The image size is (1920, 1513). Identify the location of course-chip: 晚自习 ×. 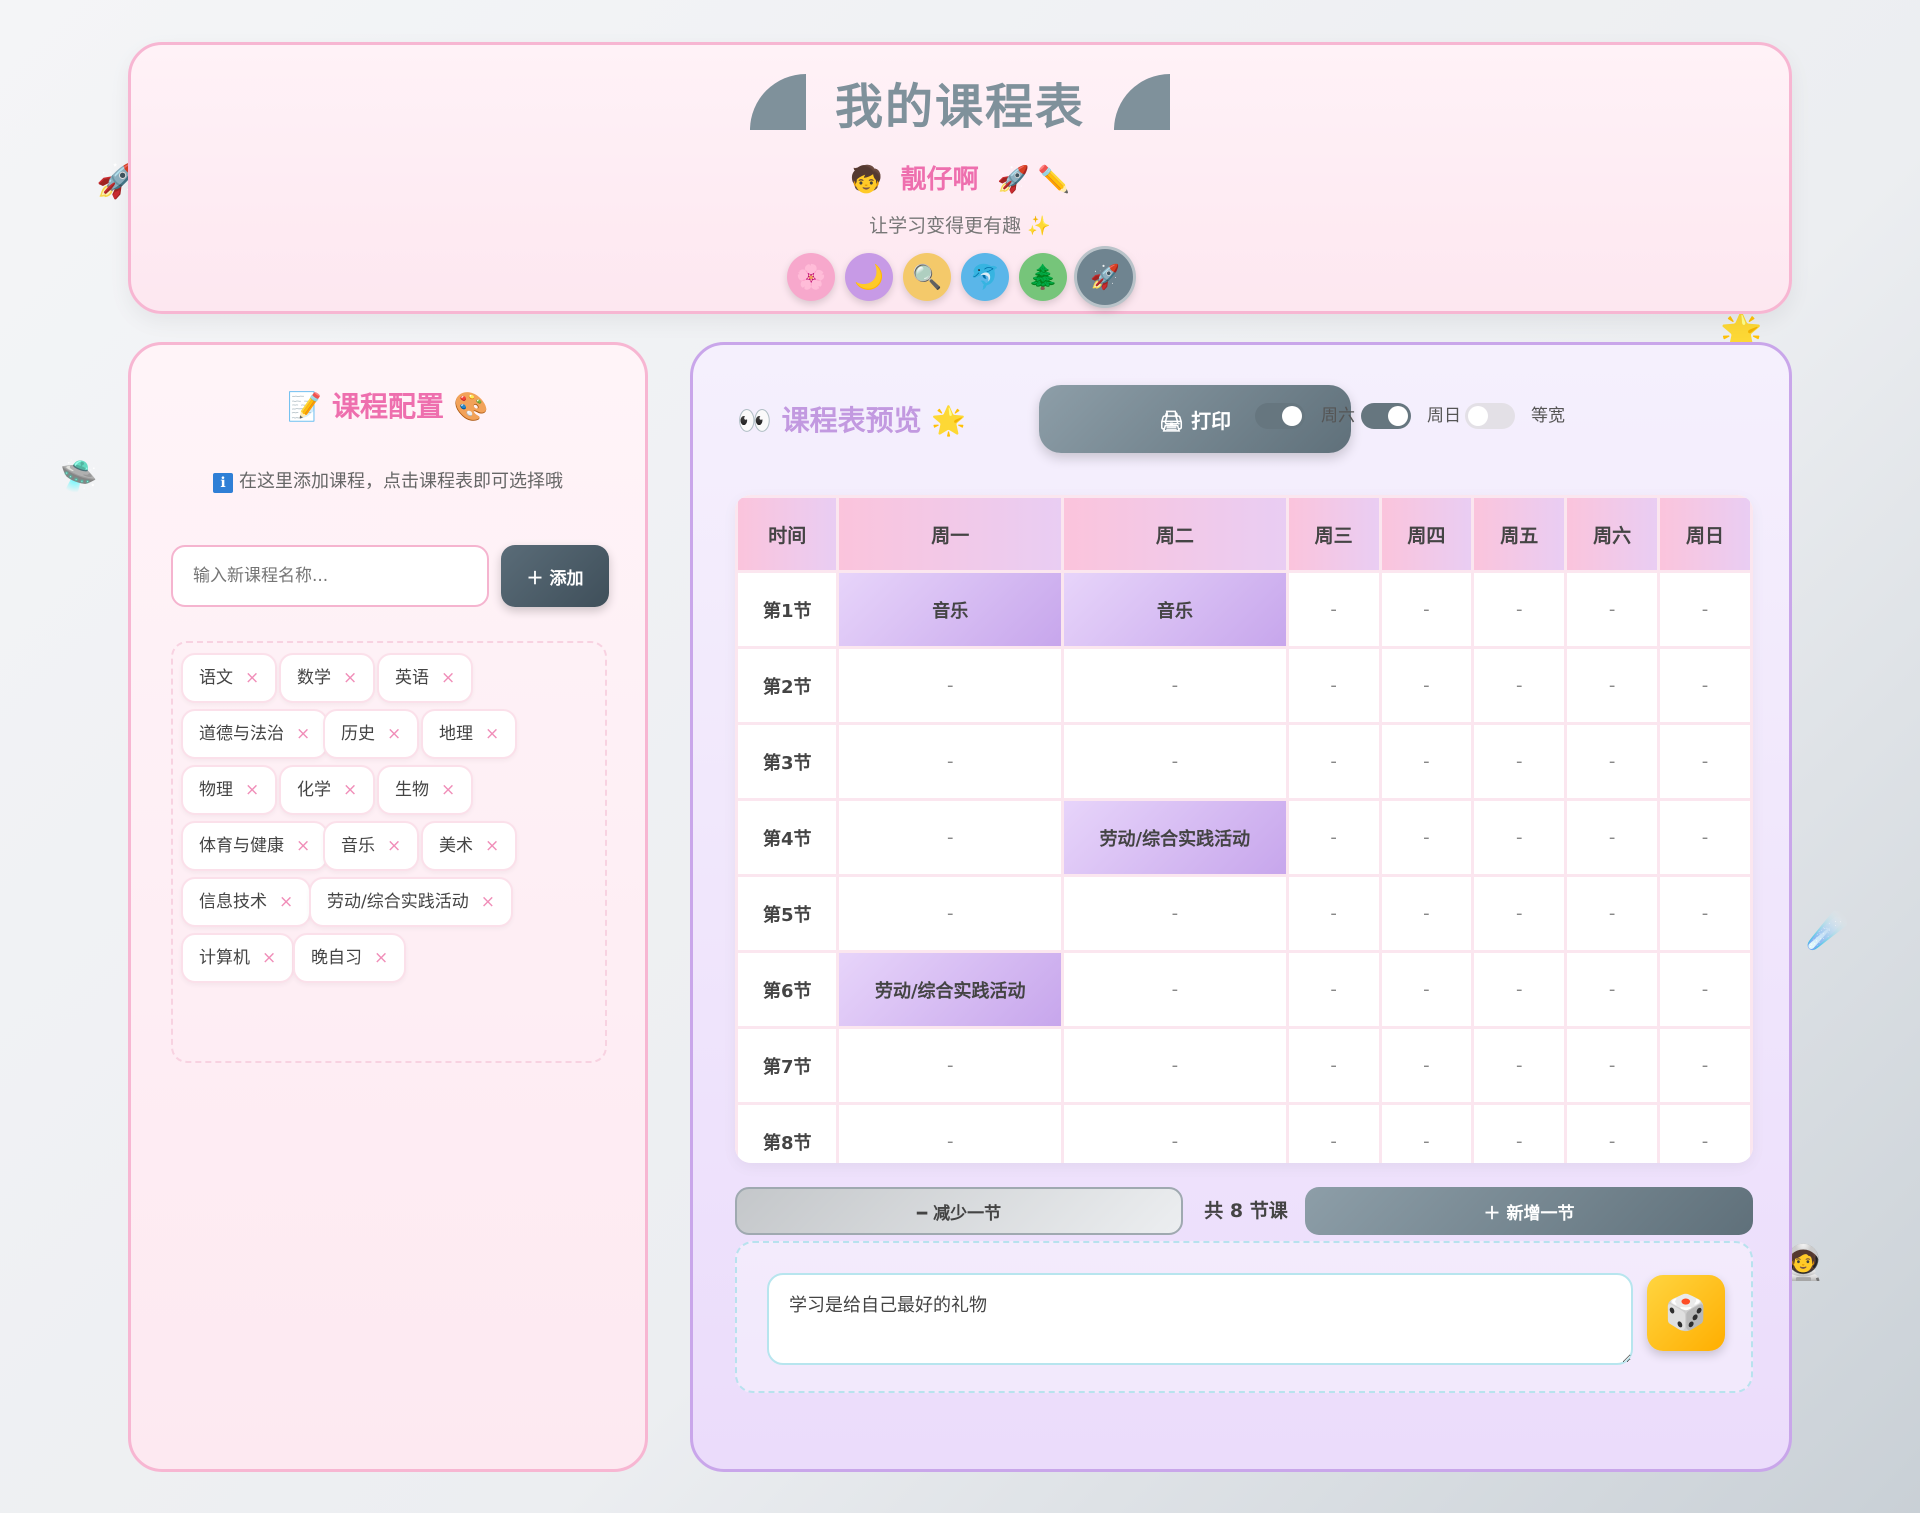
(350, 958).